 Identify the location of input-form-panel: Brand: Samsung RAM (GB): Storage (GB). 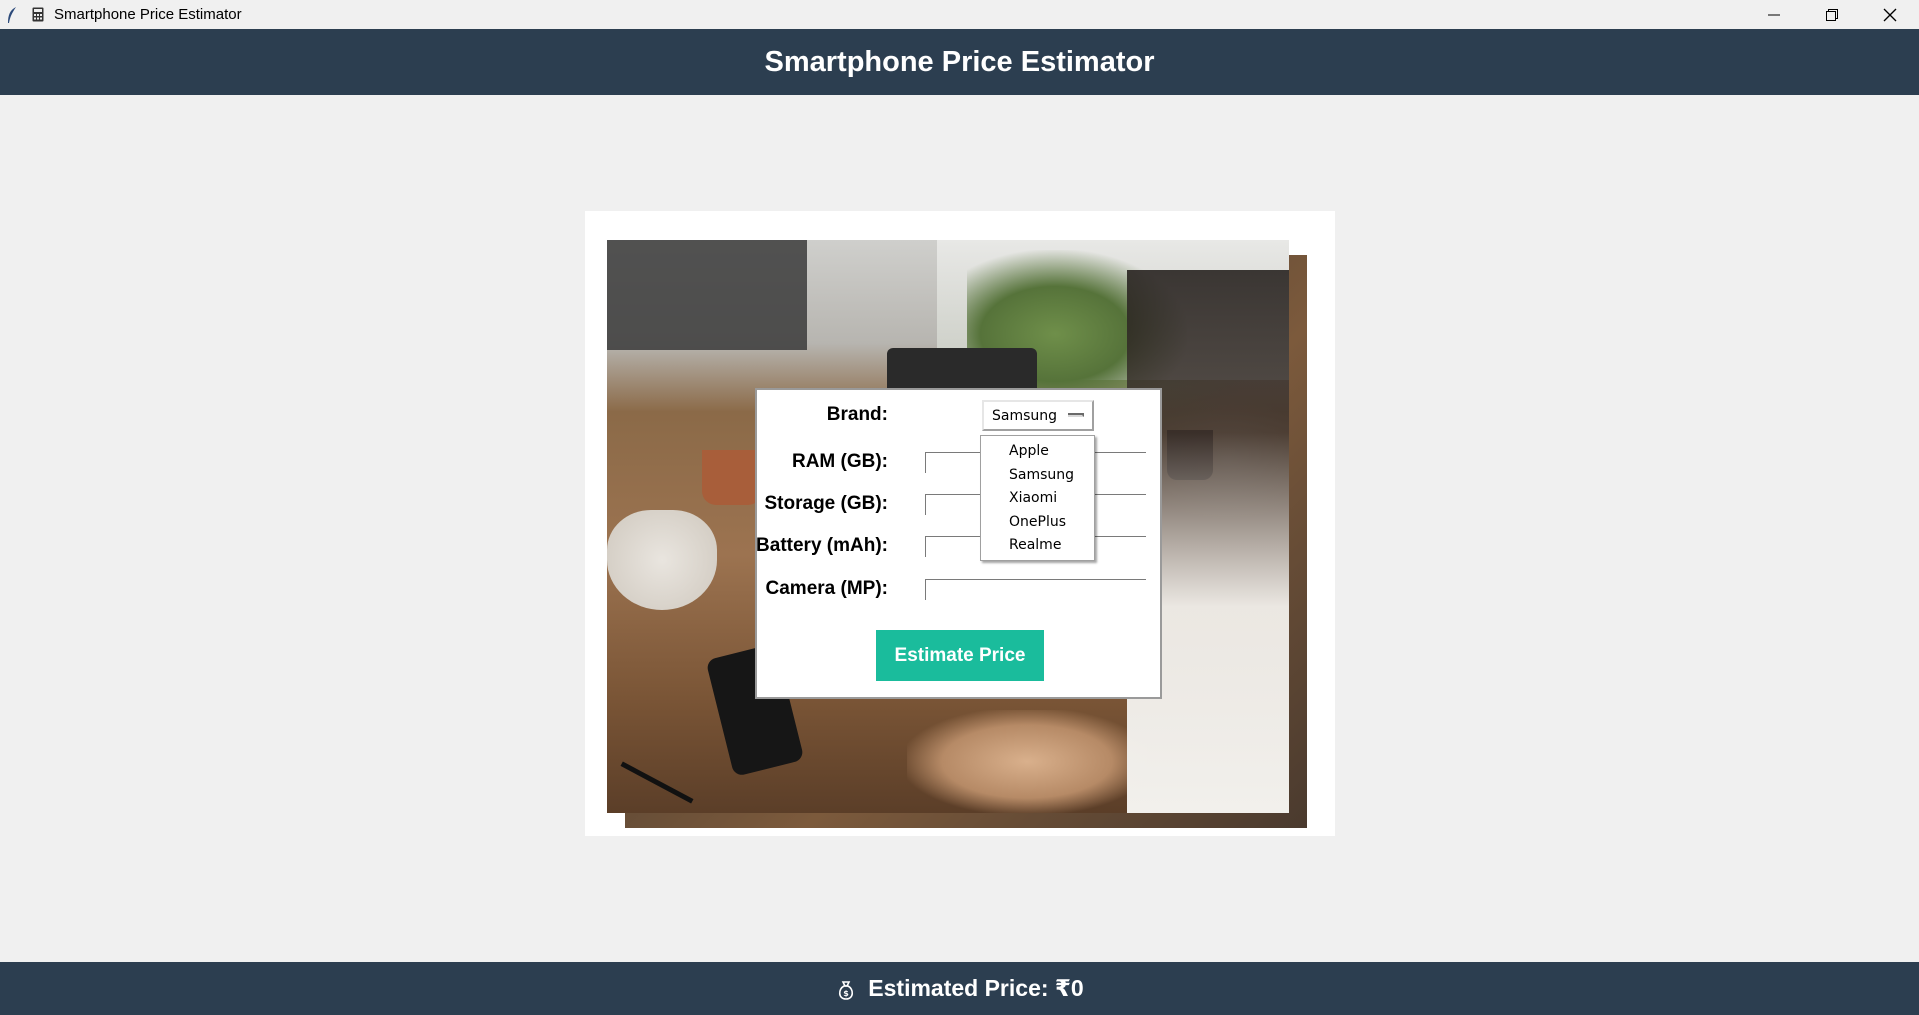
(958, 543).